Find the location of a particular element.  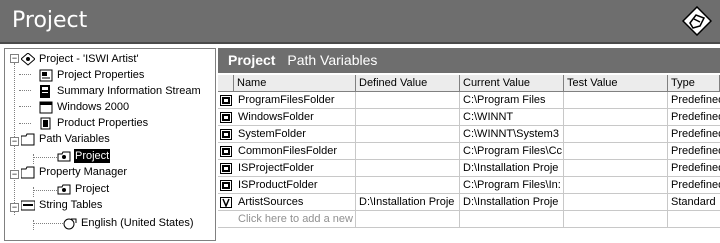

language-icon is located at coordinates (70, 223).